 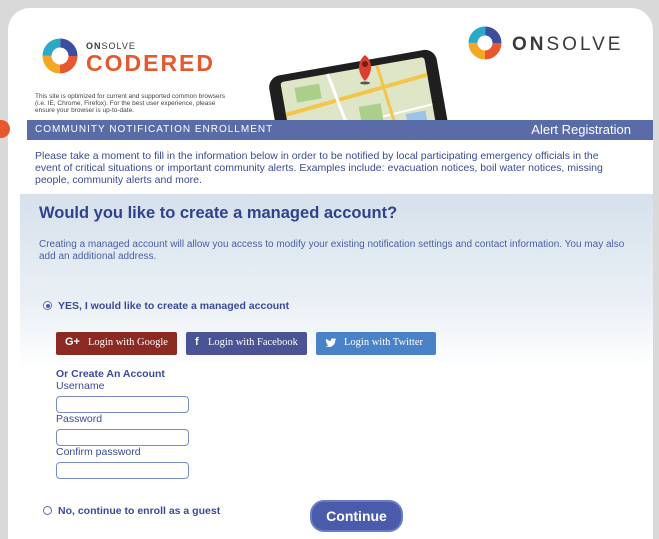 What do you see at coordinates (568, 44) in the screenshot?
I see `onsolve-wordmark: ONSOLVE` at bounding box center [568, 44].